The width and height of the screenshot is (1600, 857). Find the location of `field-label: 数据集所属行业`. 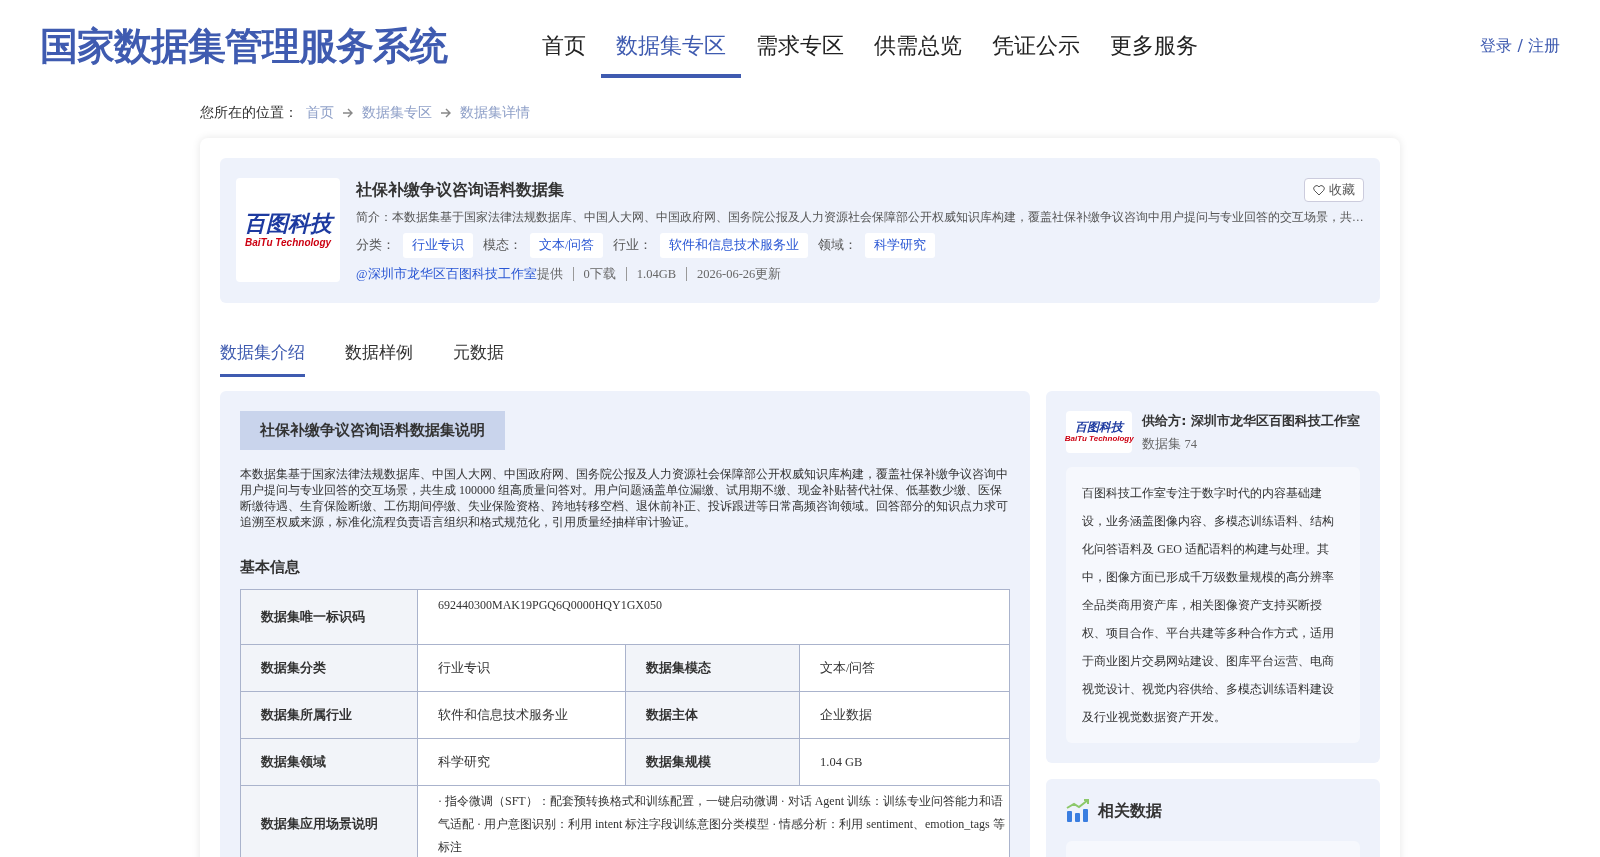

field-label: 数据集所属行业 is located at coordinates (329, 715).